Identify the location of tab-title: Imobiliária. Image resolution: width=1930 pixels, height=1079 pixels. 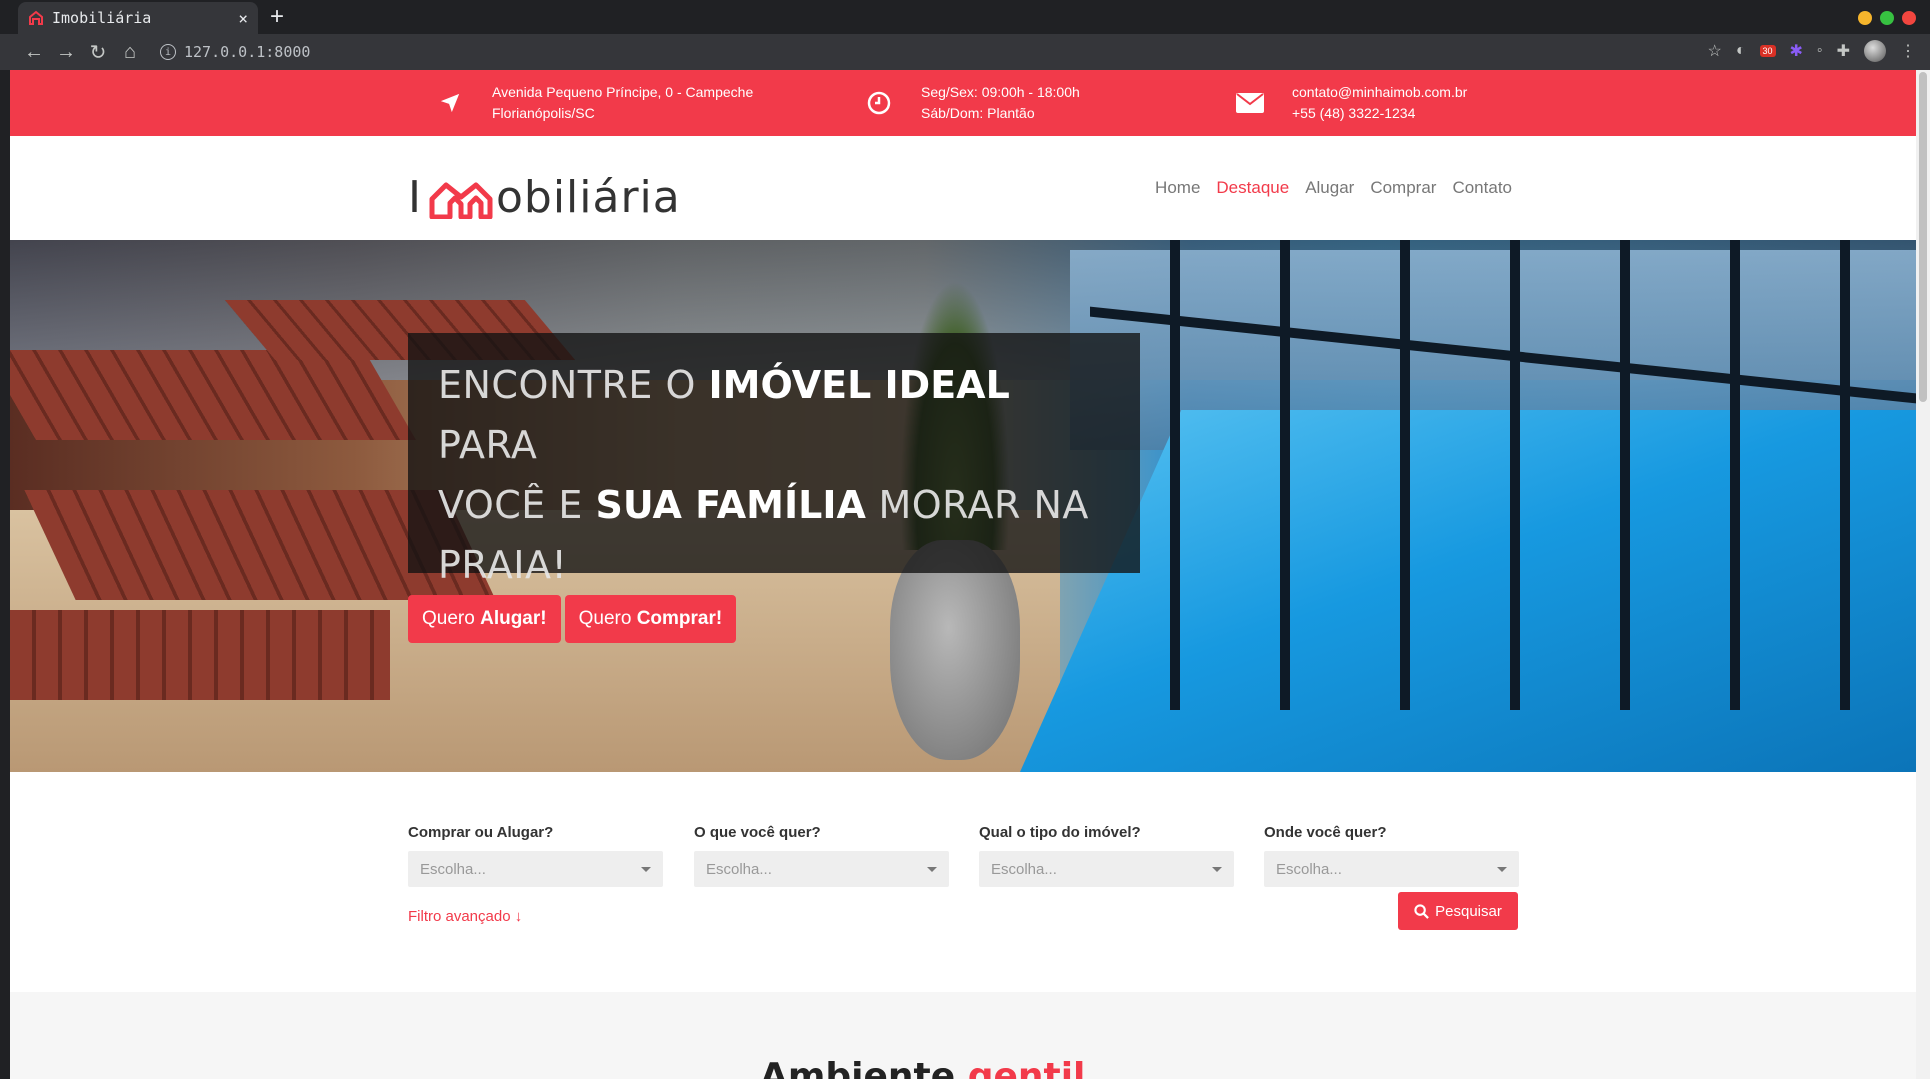
(102, 18).